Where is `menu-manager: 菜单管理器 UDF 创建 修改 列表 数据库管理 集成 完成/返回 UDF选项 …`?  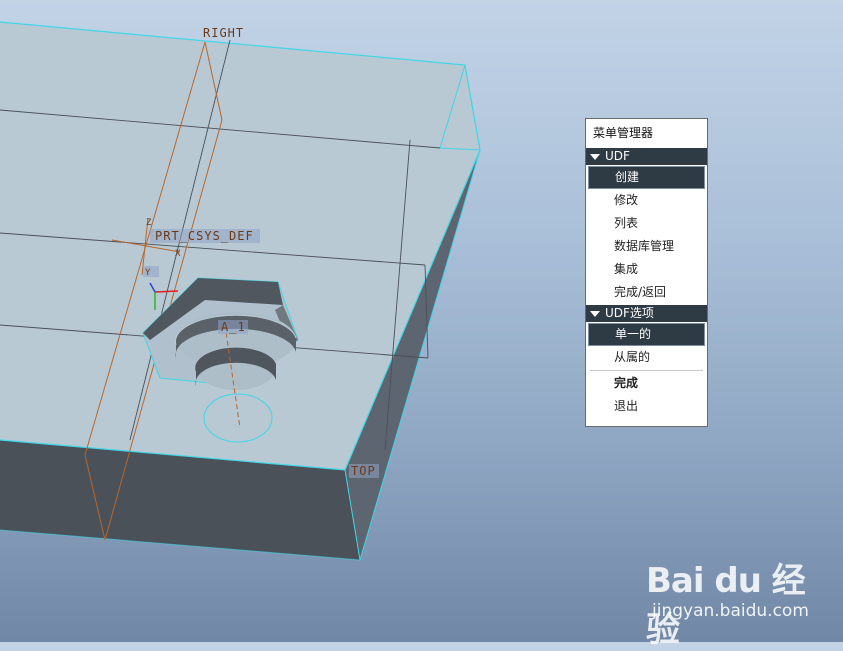
menu-manager: 菜单管理器 UDF 创建 修改 列表 数据库管理 集成 完成/返回 UDF选项 … is located at coordinates (646, 272).